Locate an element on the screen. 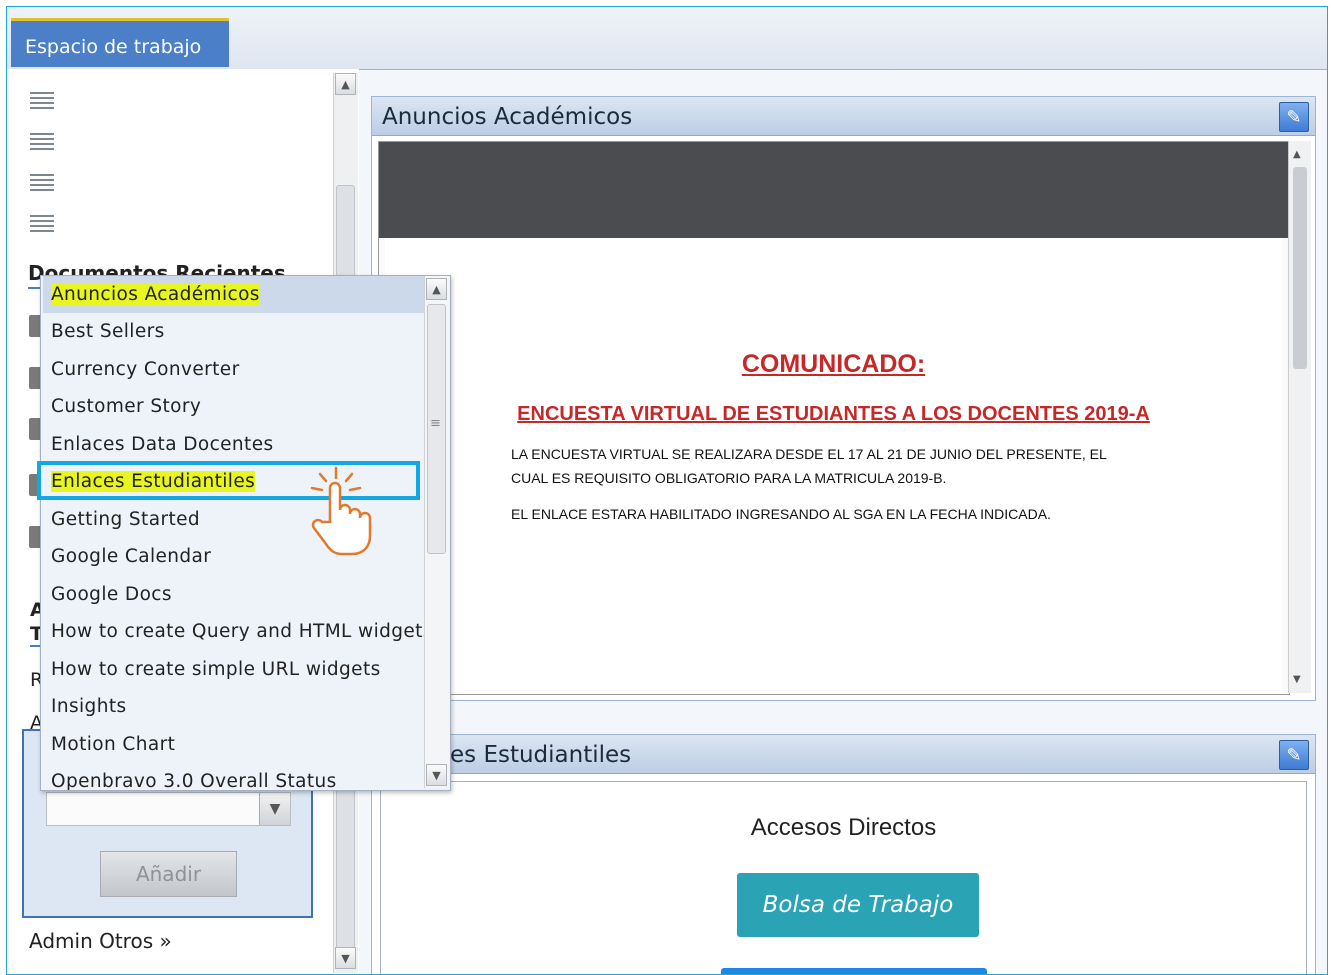 This screenshot has height=975, width=1331. announcement-heading: COMUNICADO: is located at coordinates (833, 364).